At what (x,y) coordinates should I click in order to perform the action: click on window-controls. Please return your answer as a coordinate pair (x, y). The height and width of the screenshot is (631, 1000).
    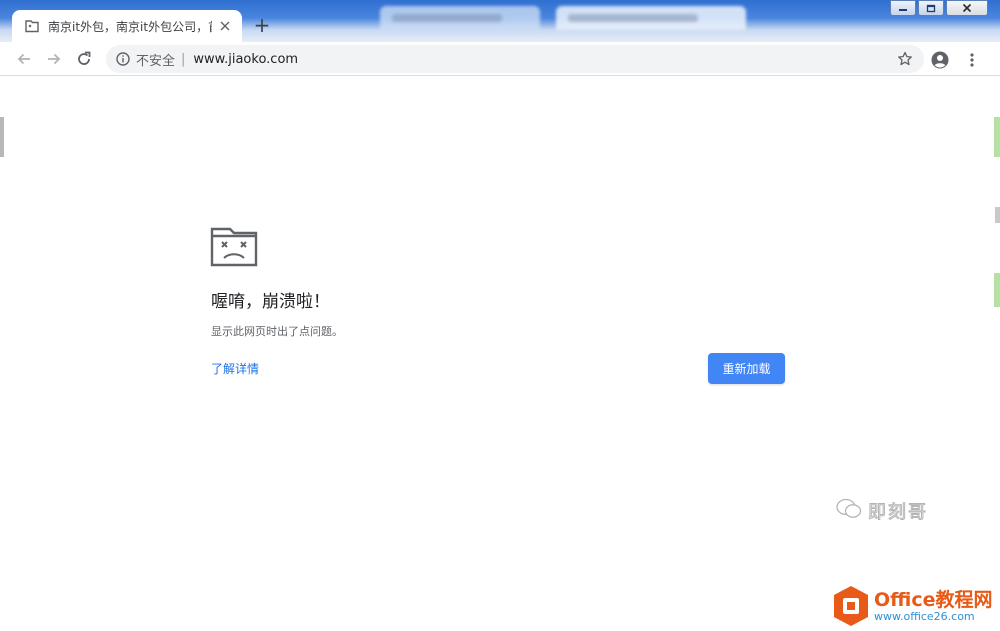
    Looking at the image, I should click on (938, 8).